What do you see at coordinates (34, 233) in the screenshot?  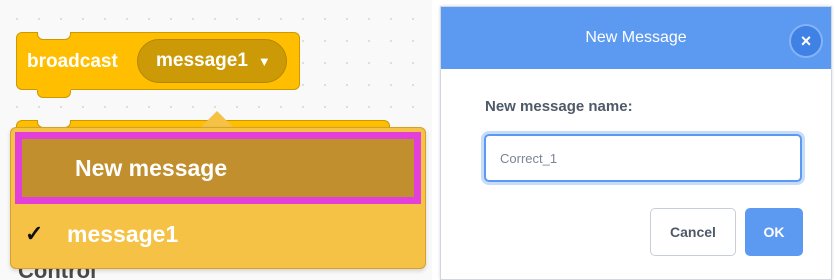 I see `checkmark-icon: ✓` at bounding box center [34, 233].